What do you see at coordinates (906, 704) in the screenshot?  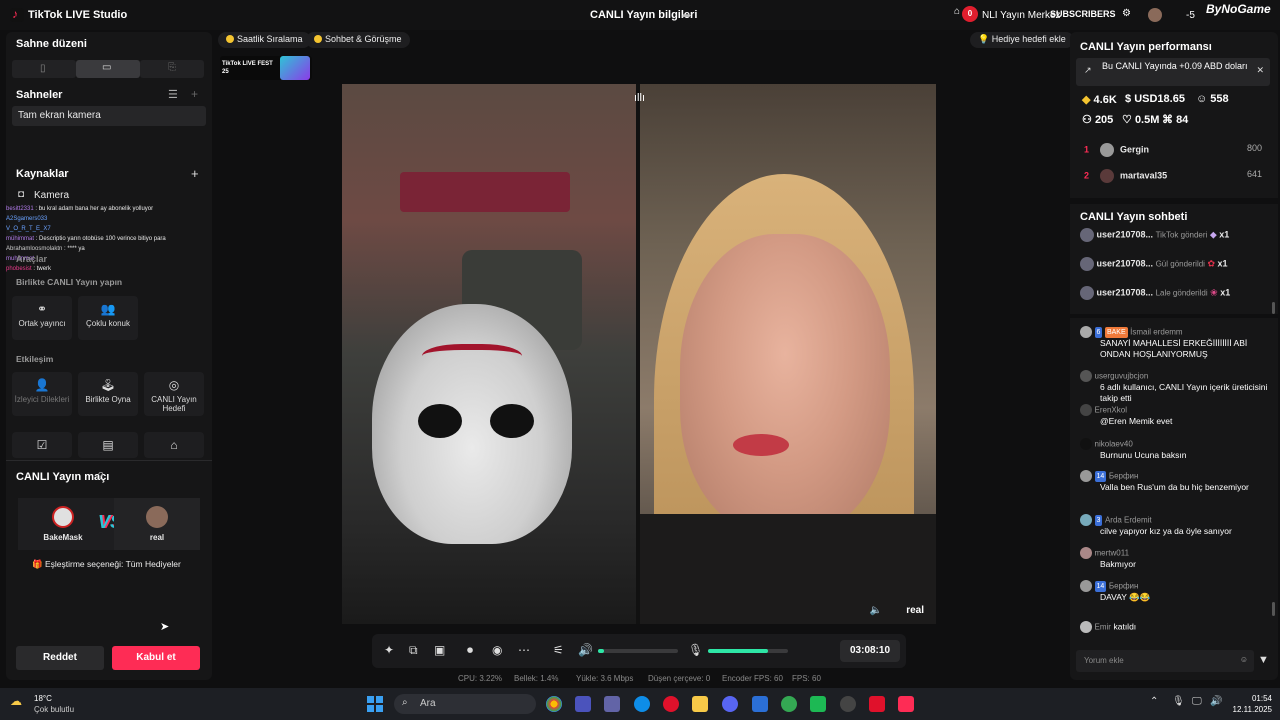 I see `tiktok-studio-icon` at bounding box center [906, 704].